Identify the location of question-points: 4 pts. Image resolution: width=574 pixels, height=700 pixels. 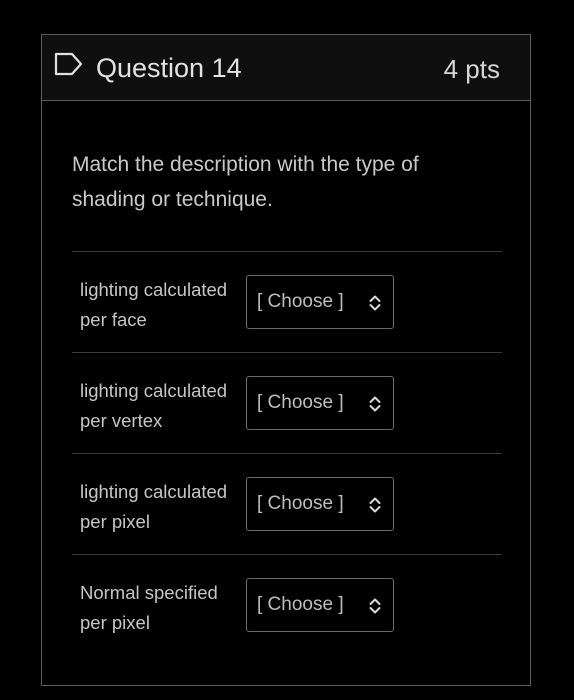
(471, 69).